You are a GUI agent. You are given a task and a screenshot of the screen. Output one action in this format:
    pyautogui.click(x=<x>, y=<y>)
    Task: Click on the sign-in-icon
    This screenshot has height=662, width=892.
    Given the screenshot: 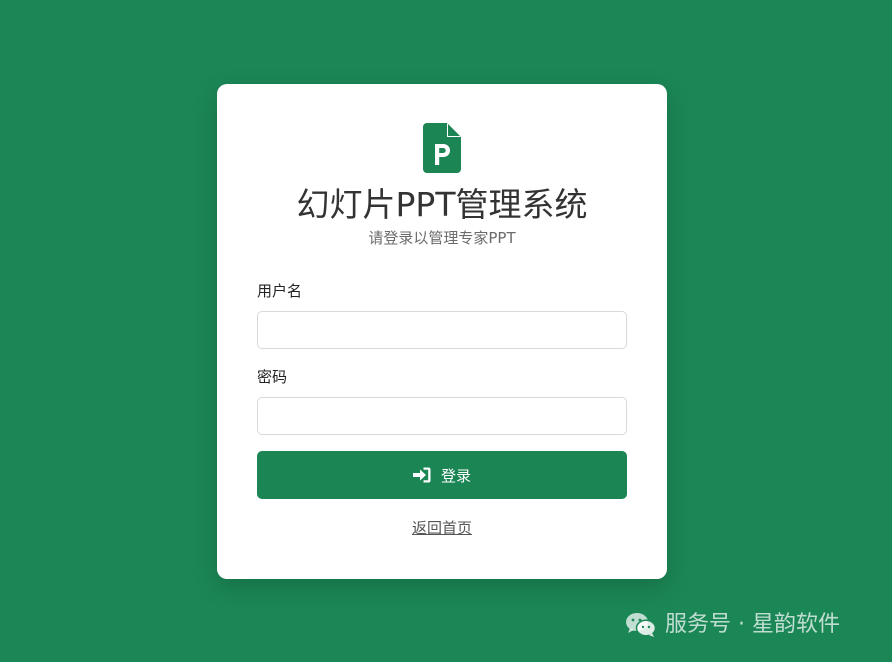 What is the action you would take?
    pyautogui.click(x=421, y=475)
    